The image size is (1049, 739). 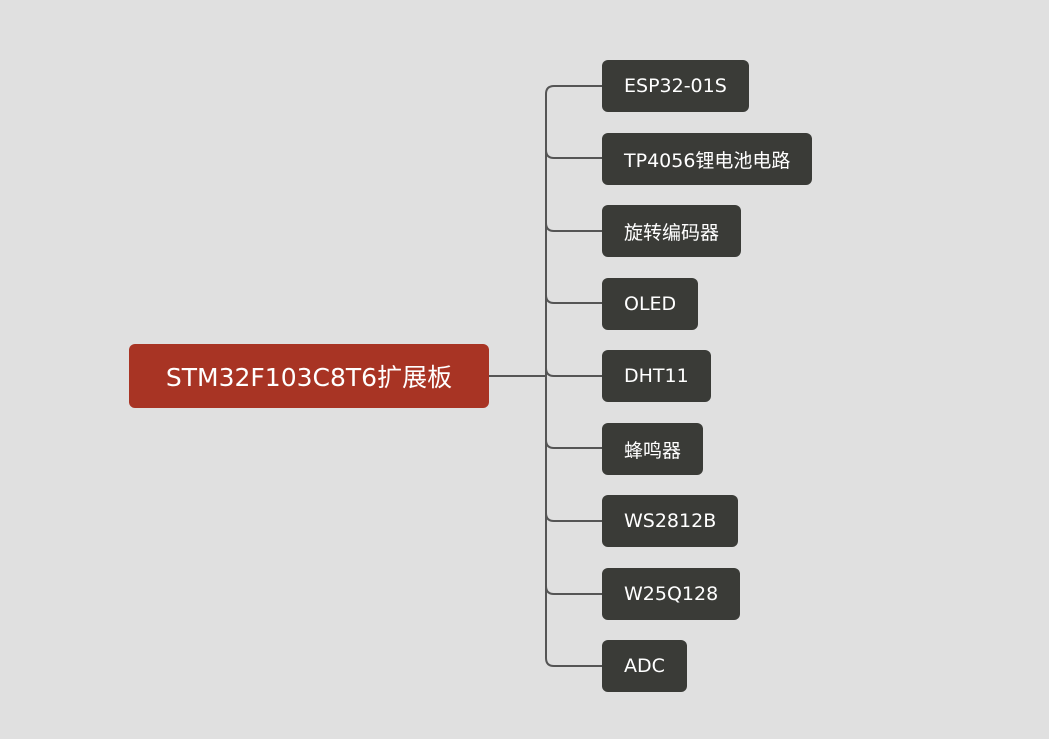 What do you see at coordinates (670, 521) in the screenshot?
I see `child-node-ws2812b: WS2812B` at bounding box center [670, 521].